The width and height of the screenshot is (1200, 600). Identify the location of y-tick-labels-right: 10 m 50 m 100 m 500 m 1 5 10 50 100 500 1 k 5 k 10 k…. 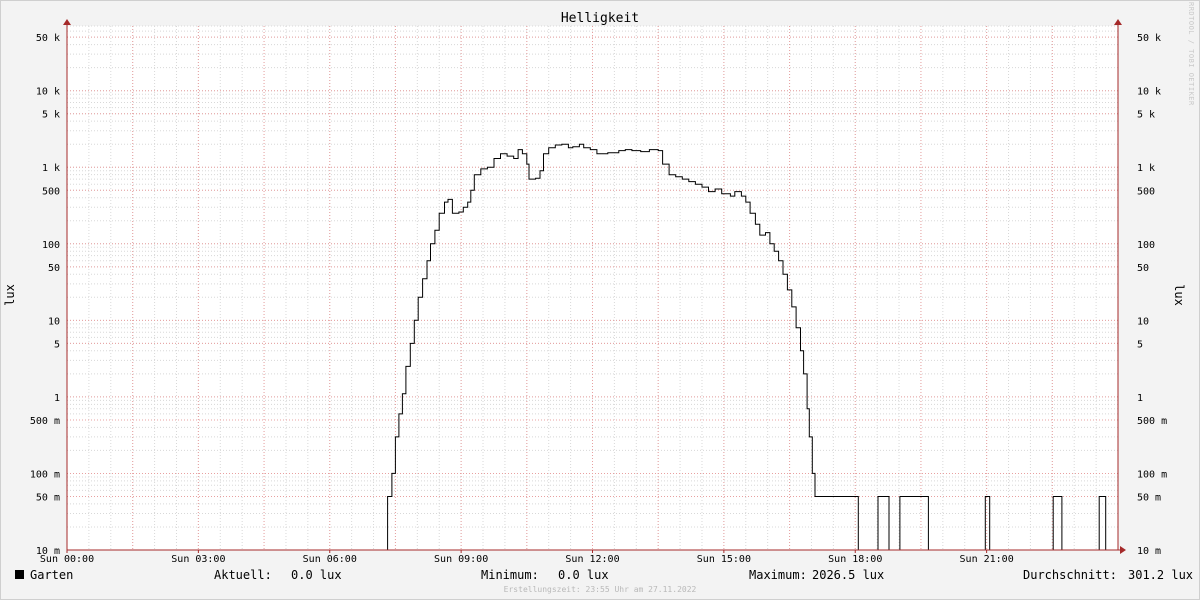
(1152, 295).